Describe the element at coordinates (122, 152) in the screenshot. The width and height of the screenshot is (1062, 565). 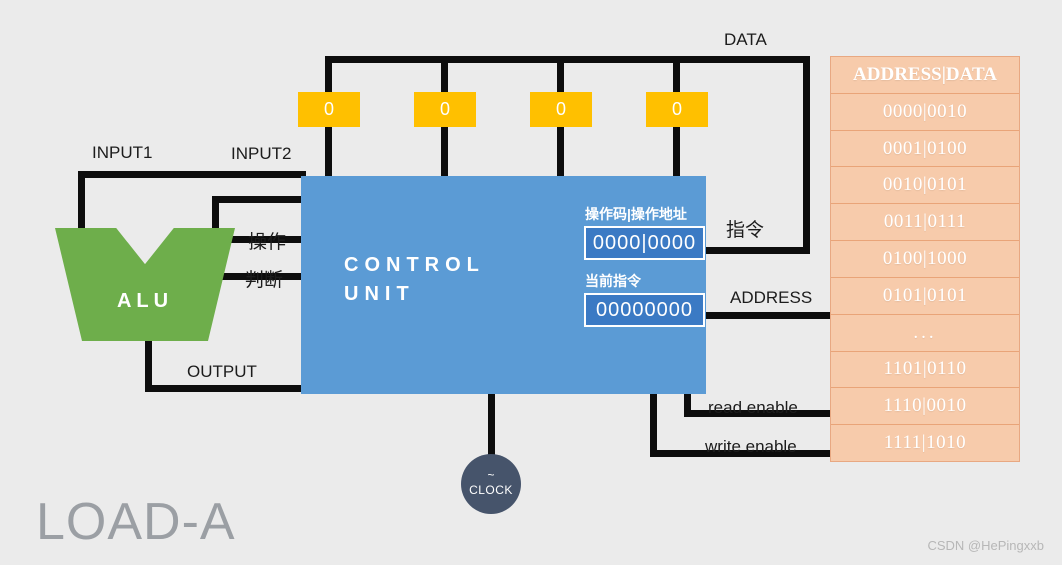
I see `label-input1: INPUT1` at that location.